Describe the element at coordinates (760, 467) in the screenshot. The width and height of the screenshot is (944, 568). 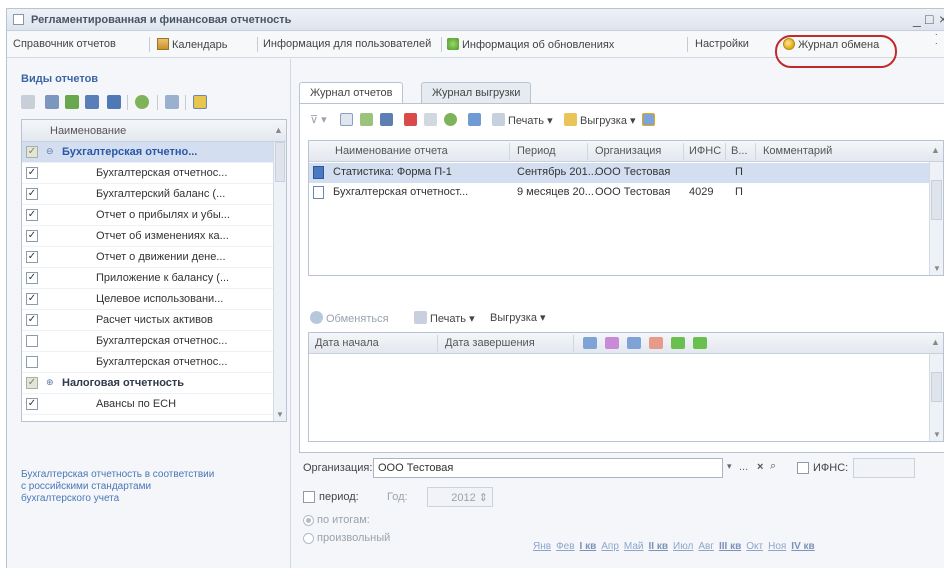
I see `clear-icon: ×` at that location.